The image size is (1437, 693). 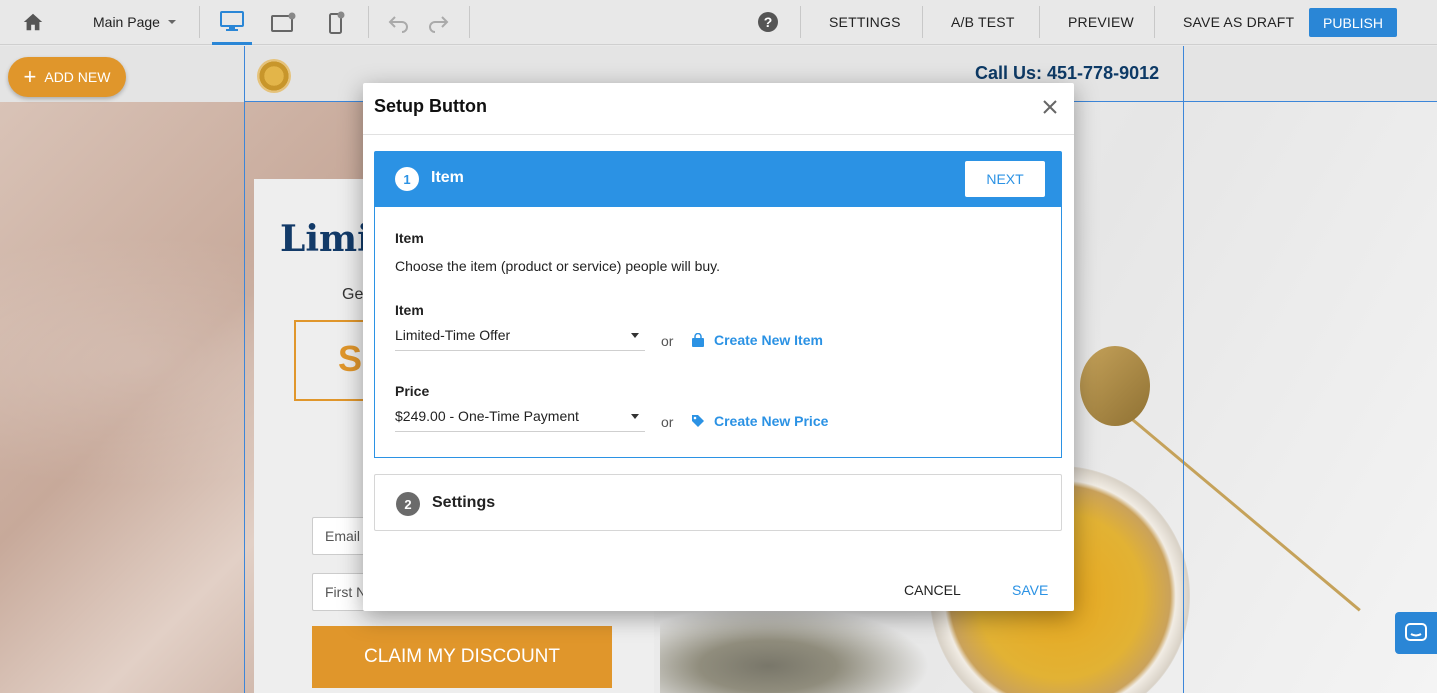 What do you see at coordinates (407, 179) in the screenshot?
I see `step-number-badge: 1` at bounding box center [407, 179].